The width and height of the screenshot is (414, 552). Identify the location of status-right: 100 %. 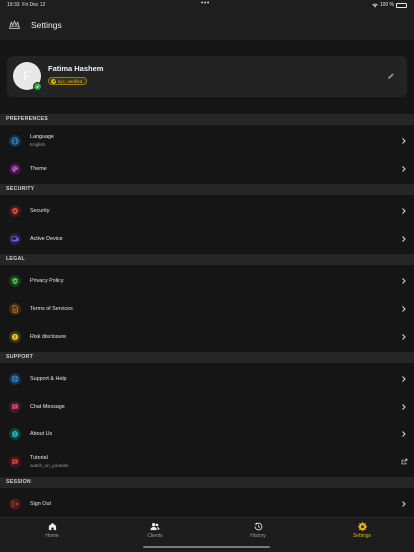
(389, 5).